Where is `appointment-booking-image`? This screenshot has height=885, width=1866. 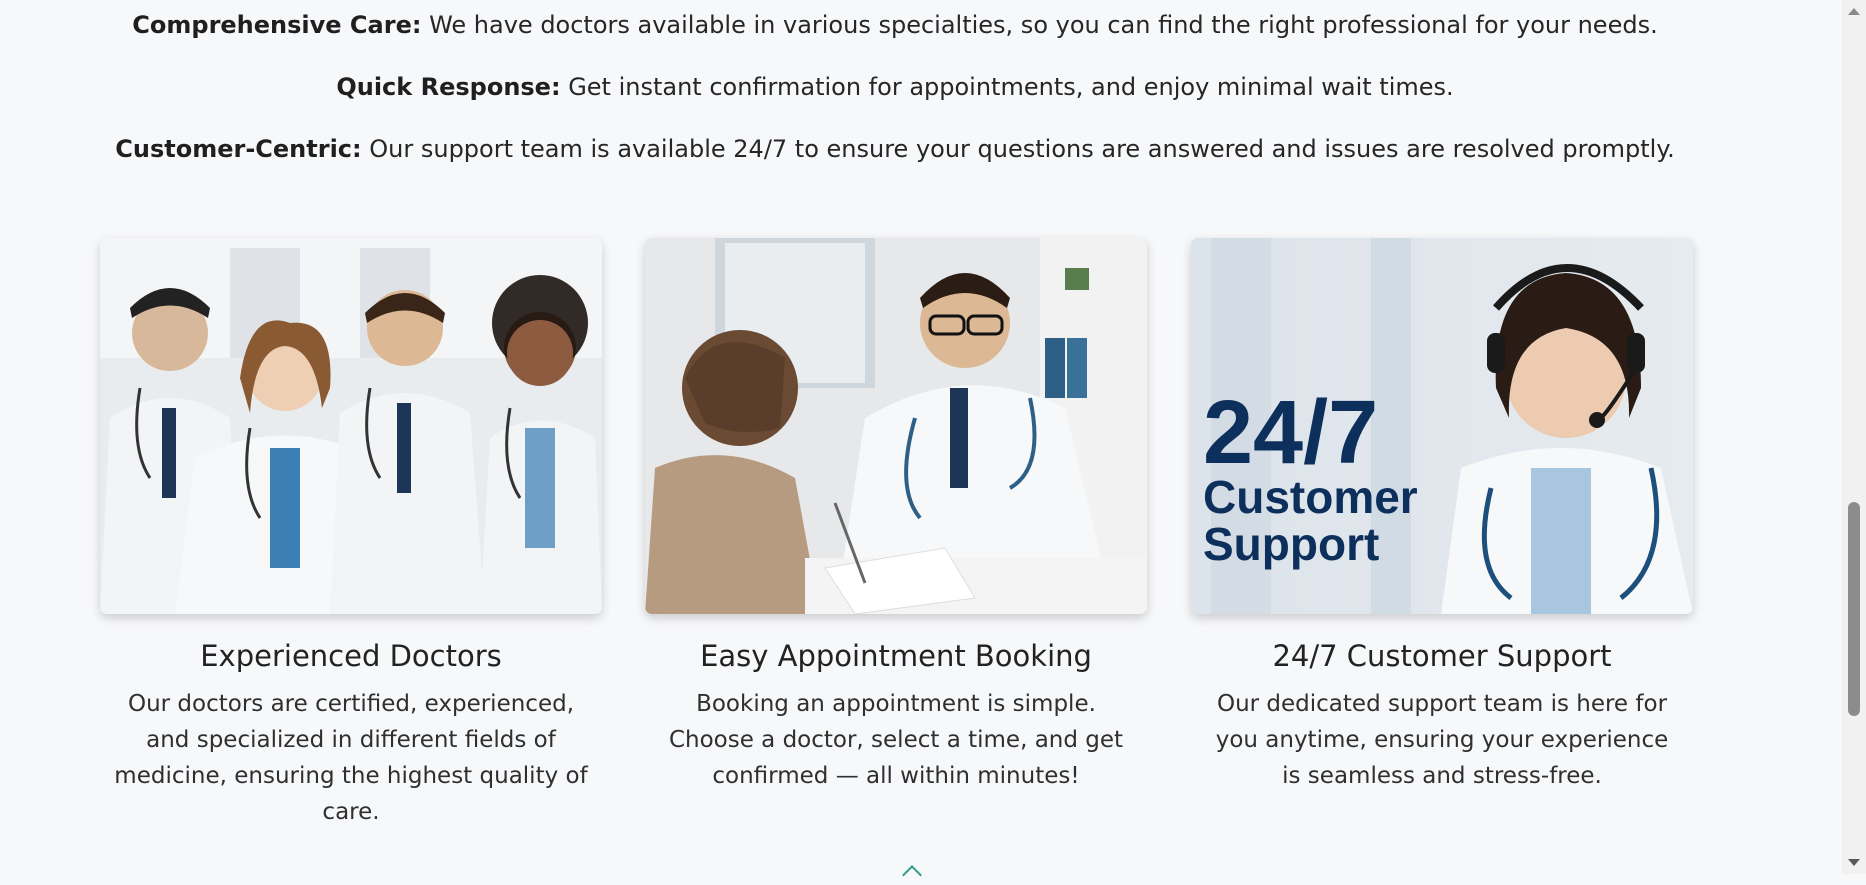
appointment-booking-image is located at coordinates (896, 426).